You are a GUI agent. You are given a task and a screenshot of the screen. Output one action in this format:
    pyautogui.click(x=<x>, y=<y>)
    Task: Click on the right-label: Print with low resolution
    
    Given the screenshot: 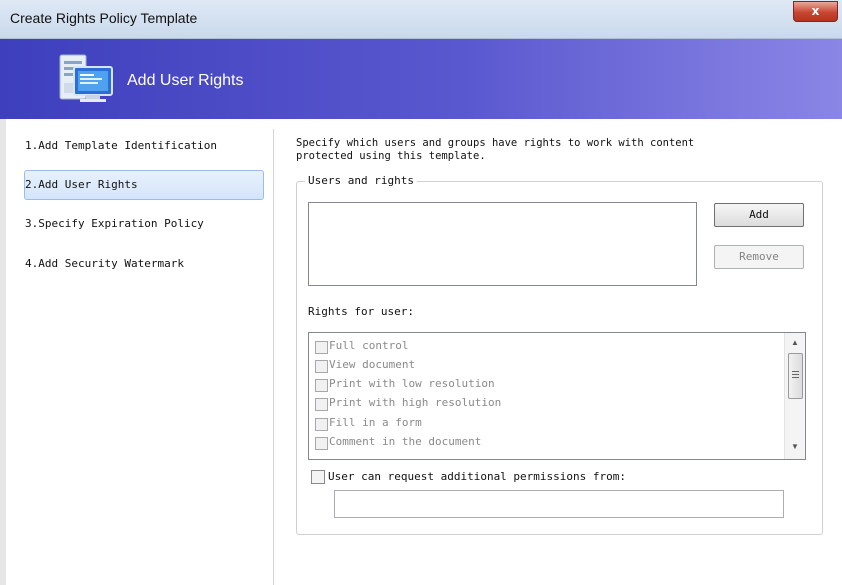 What is the action you would take?
    pyautogui.click(x=412, y=383)
    